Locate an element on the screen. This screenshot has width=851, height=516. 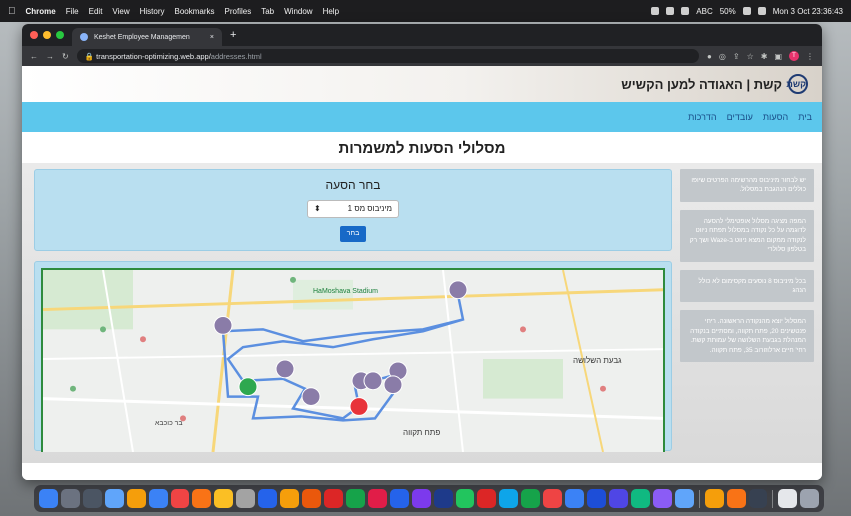
reload-icon: ↻ is located at coordinates (65, 56).